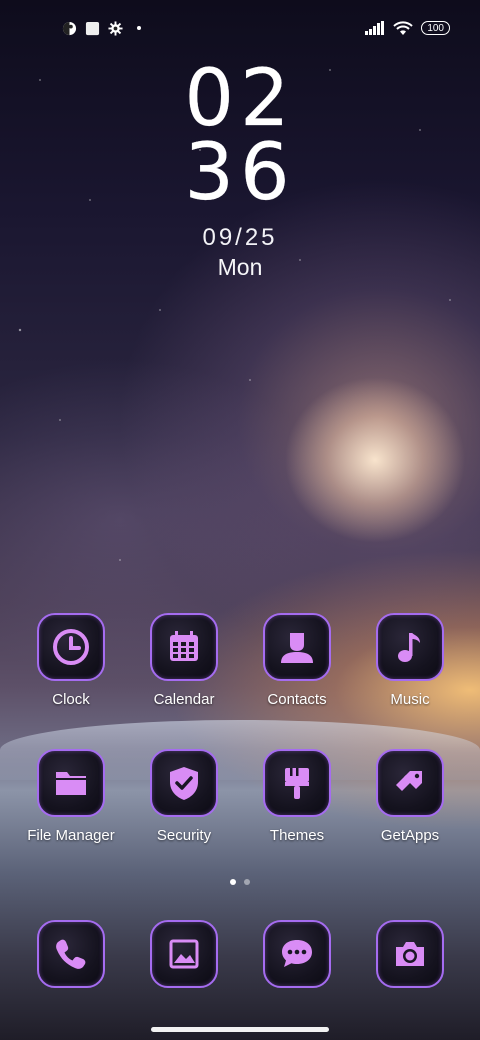 This screenshot has height=1040, width=480. I want to click on app-clock-tile, so click(71, 647).